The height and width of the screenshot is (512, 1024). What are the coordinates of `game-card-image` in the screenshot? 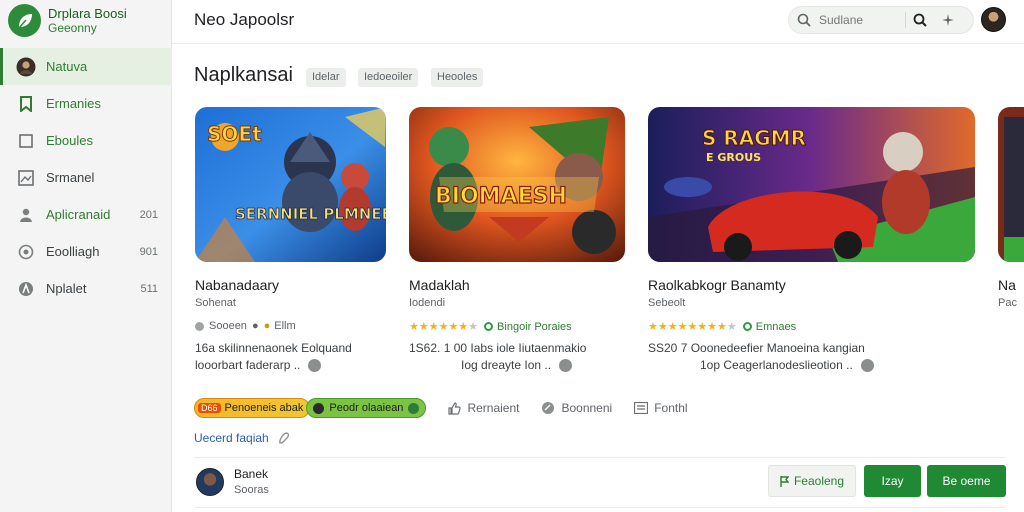 It's located at (1011, 184).